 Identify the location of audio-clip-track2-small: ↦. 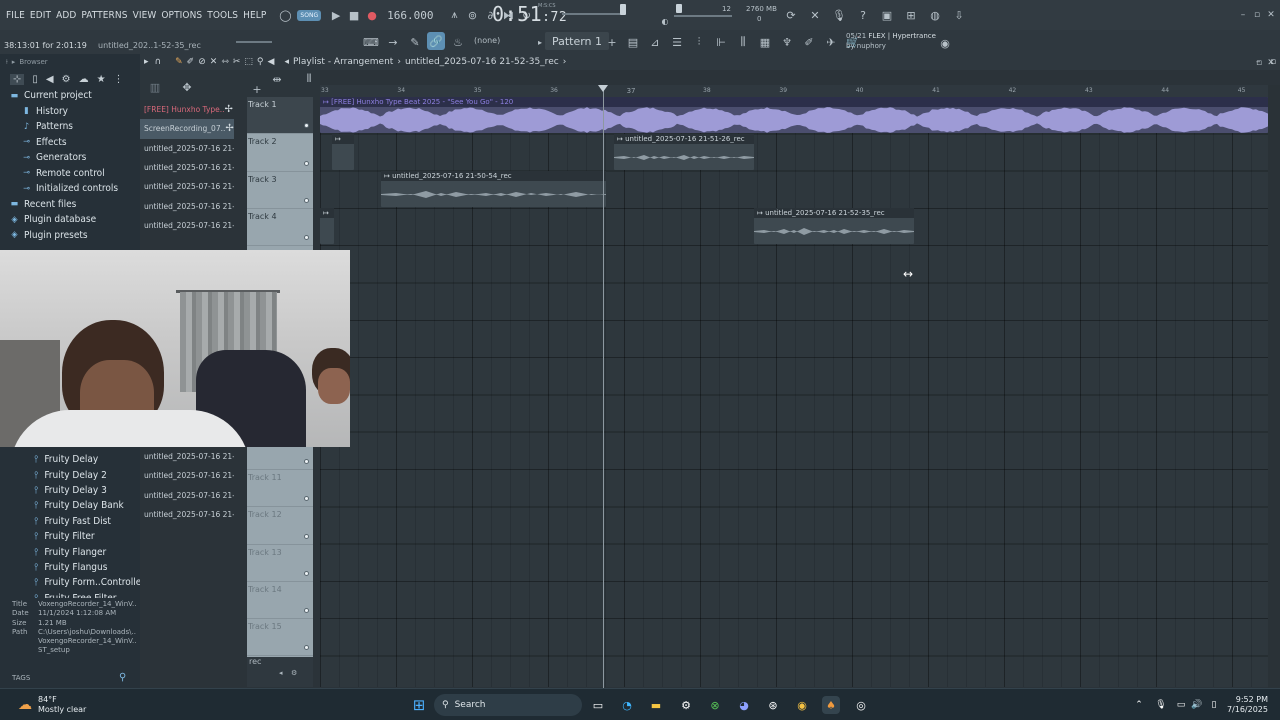
(343, 152).